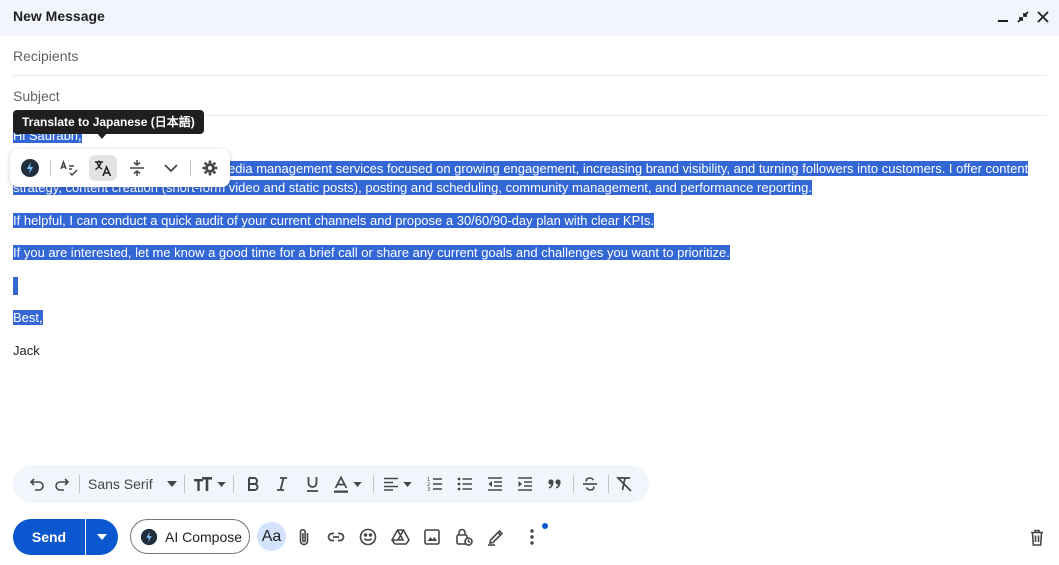 The height and width of the screenshot is (565, 1059). I want to click on quote-icon, so click(555, 484).